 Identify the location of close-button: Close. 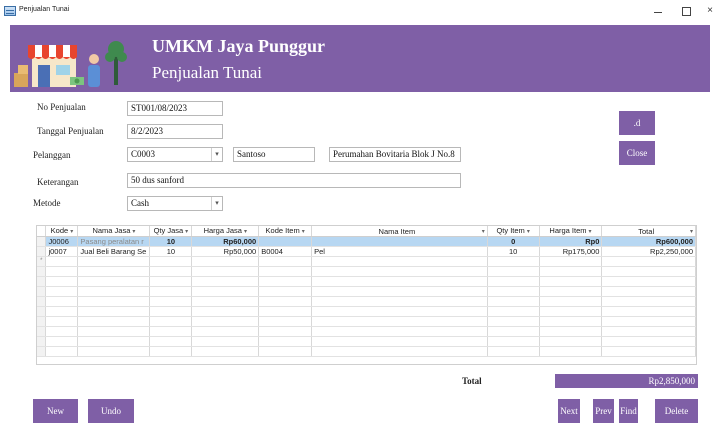
(637, 153).